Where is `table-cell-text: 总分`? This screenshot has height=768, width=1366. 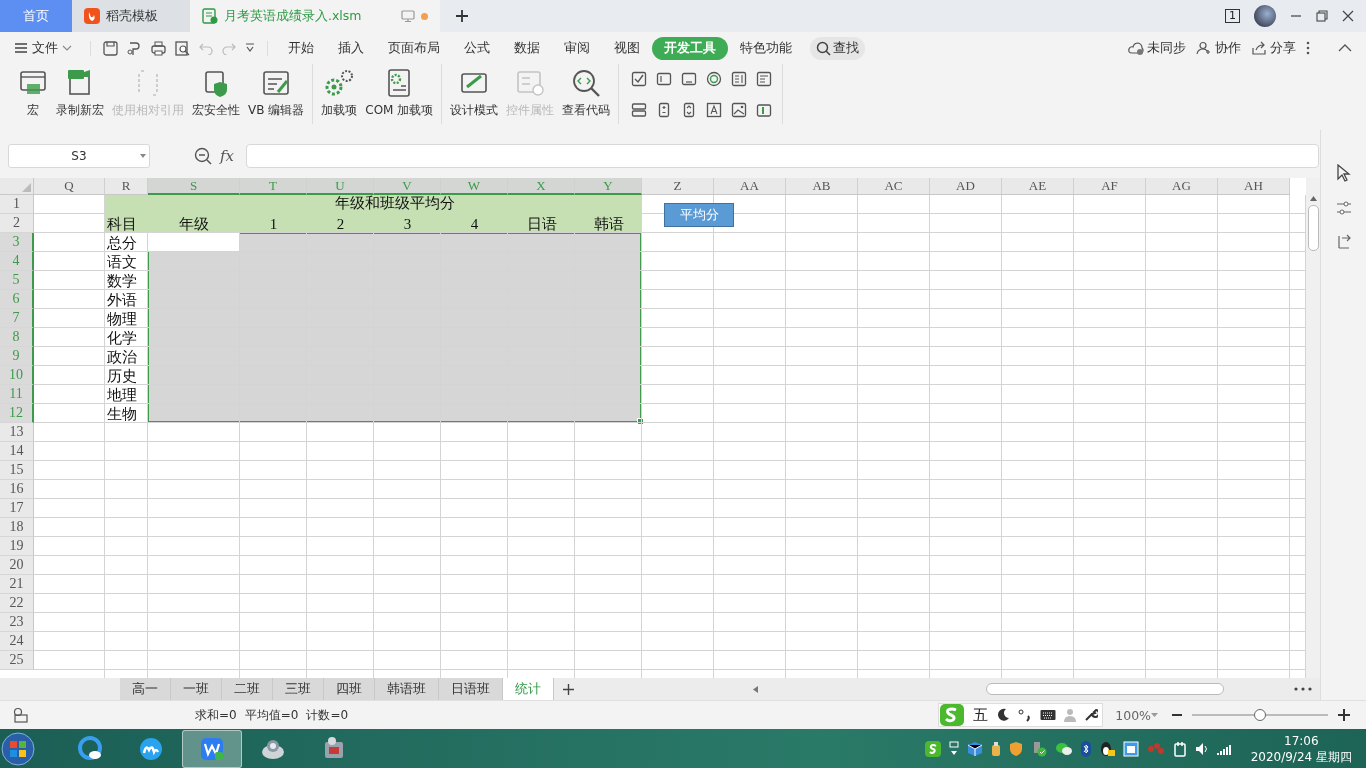 table-cell-text: 总分 is located at coordinates (122, 243).